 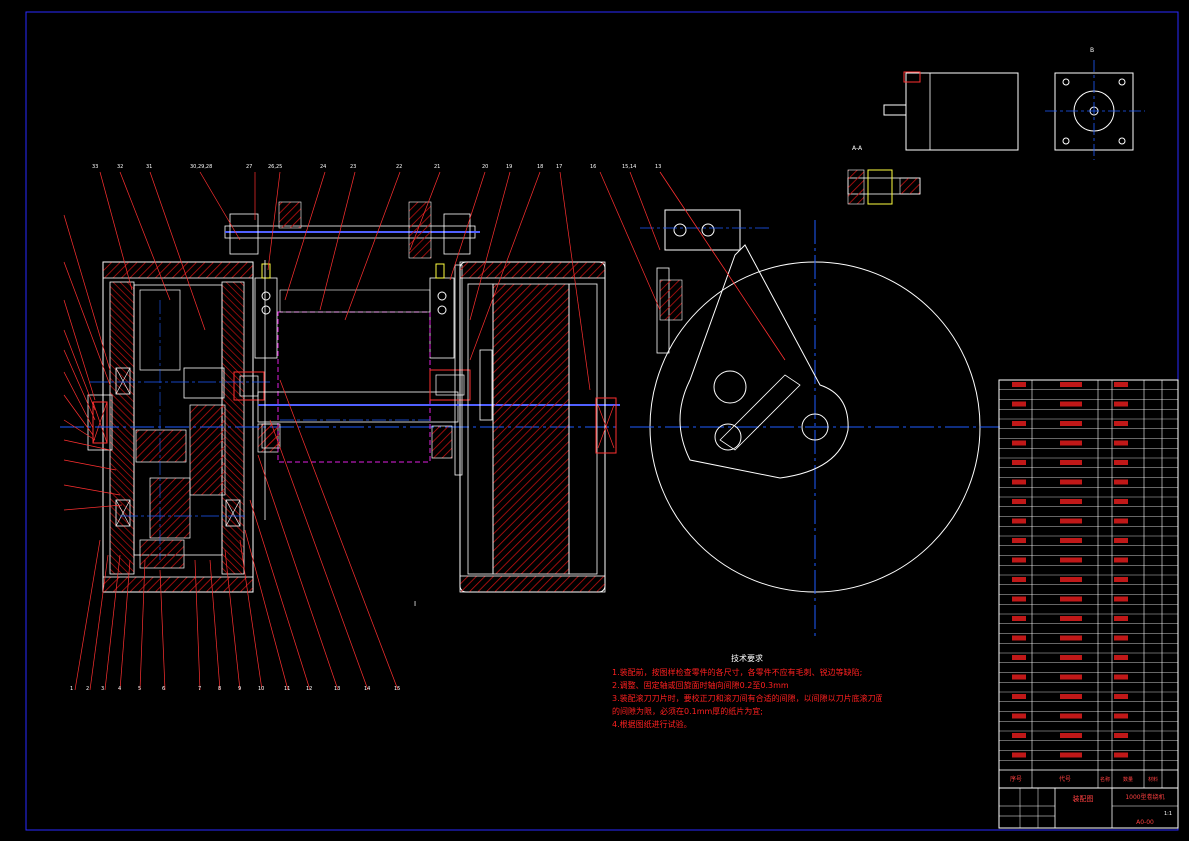 I want to click on left-roller-bottom-rubber, so click(x=178, y=584).